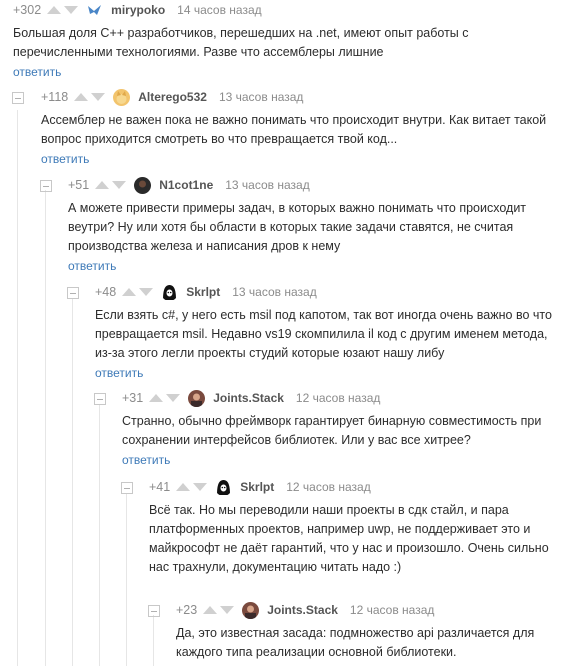 Image resolution: width=570 pixels, height=666 pixels. I want to click on comment-author: Alterego532, so click(172, 97).